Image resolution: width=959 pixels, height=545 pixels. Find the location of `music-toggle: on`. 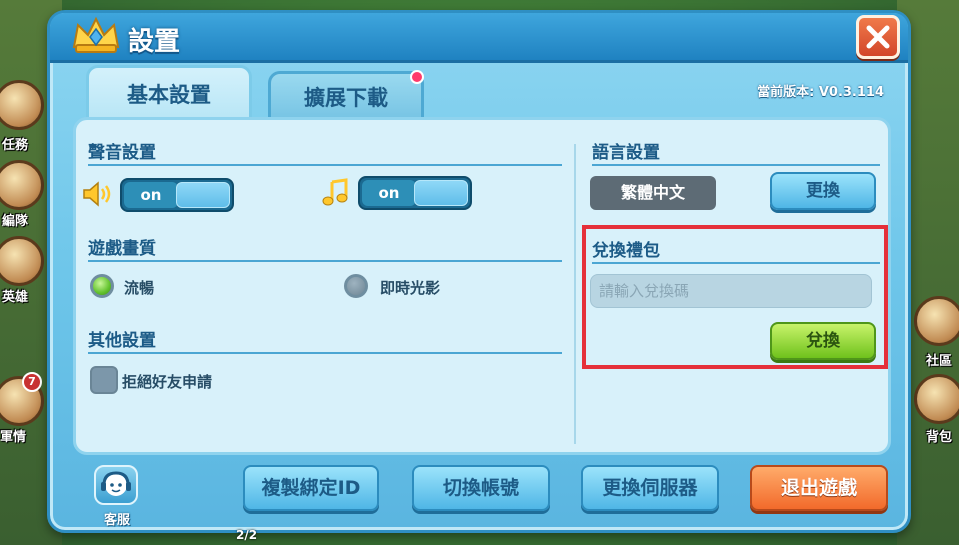

music-toggle: on is located at coordinates (415, 193).